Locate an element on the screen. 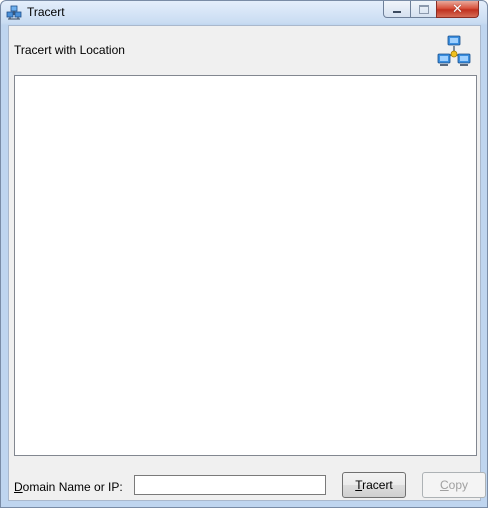 The width and height of the screenshot is (488, 508). domain-input is located at coordinates (230, 485).